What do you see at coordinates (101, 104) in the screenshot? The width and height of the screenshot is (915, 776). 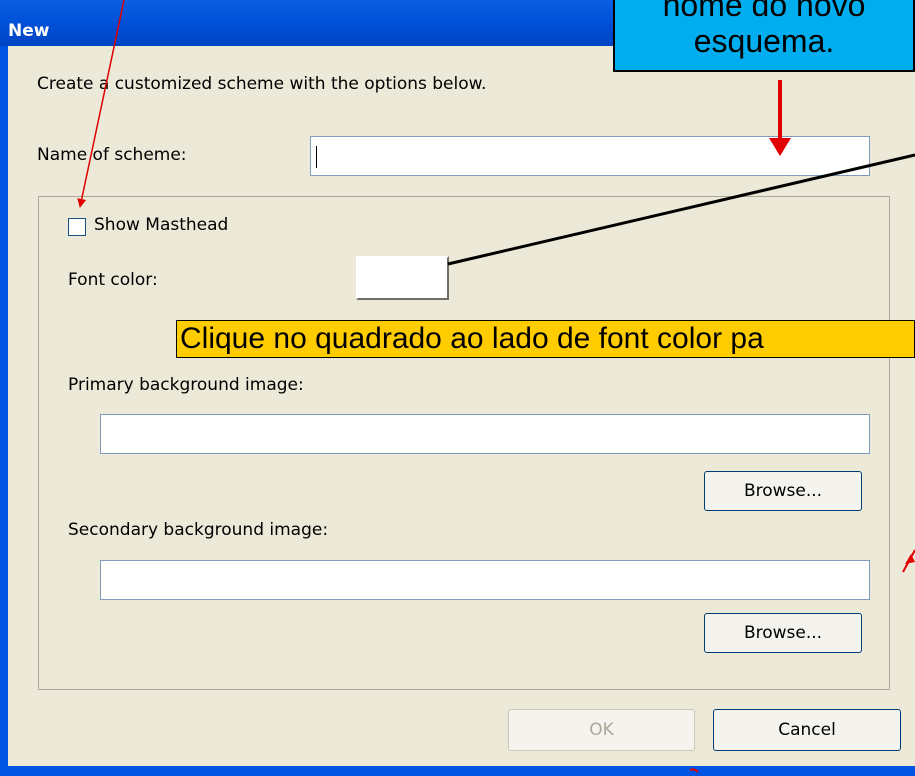 I see `checkbox-arrow` at bounding box center [101, 104].